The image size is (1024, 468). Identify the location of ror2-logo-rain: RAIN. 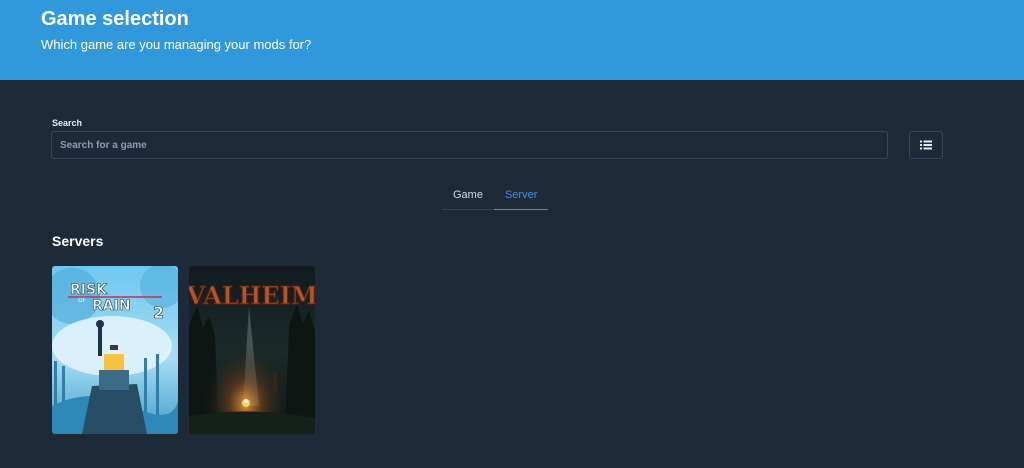
(111, 306).